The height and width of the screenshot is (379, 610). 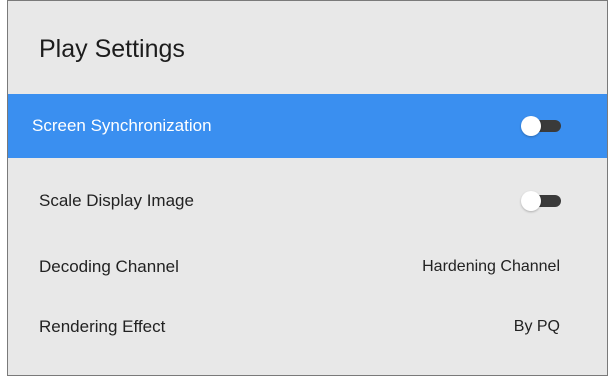 What do you see at coordinates (491, 266) in the screenshot?
I see `setting-value: Hardening Channel` at bounding box center [491, 266].